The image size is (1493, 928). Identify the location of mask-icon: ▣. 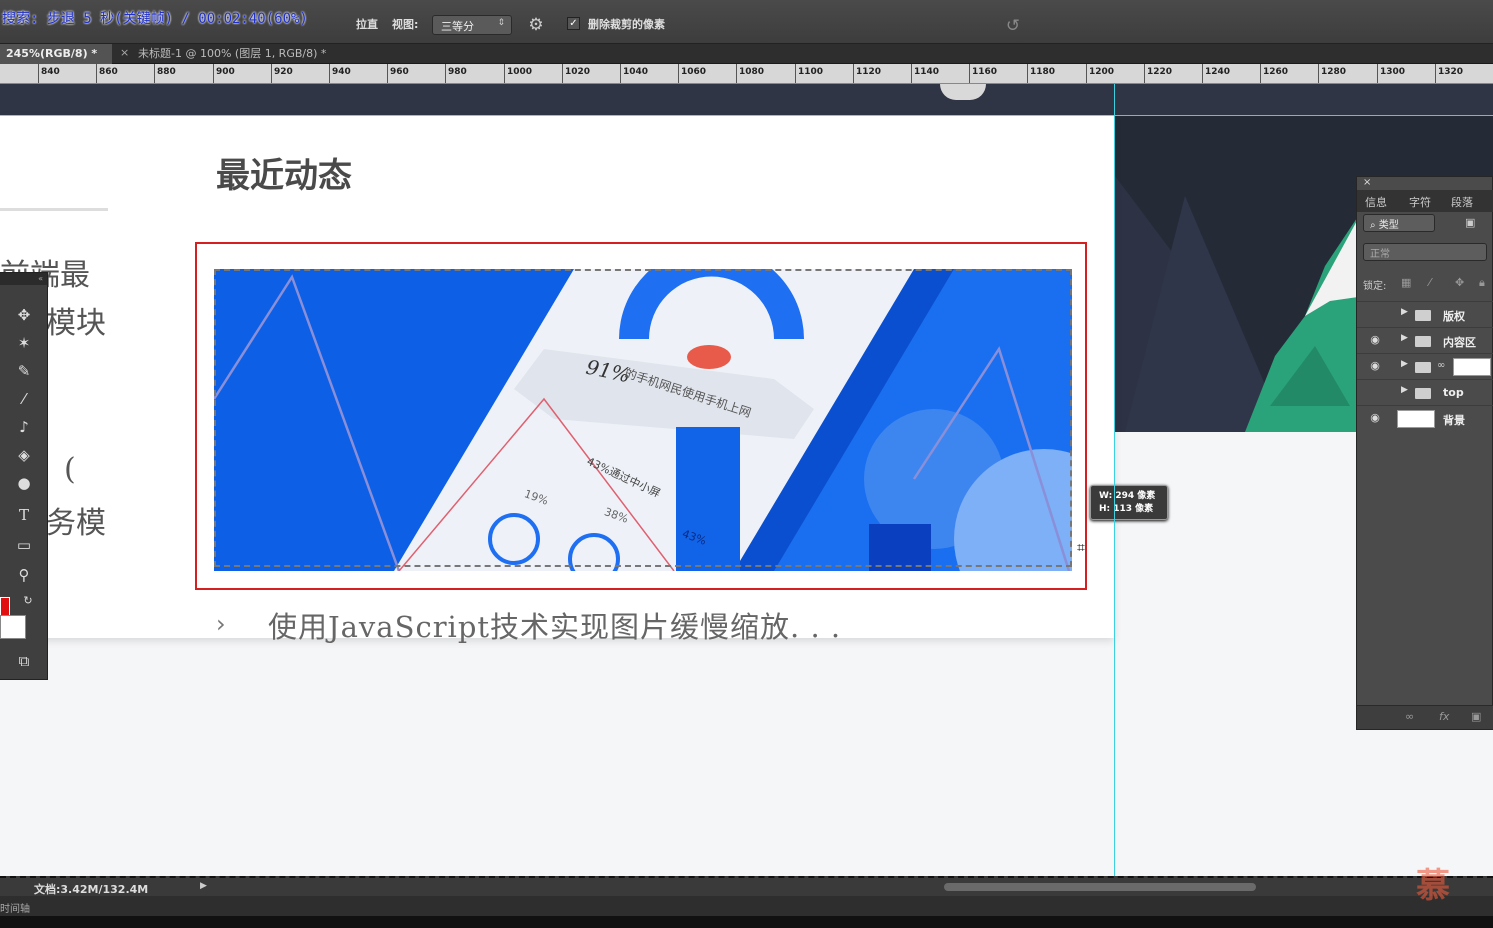
(1476, 716).